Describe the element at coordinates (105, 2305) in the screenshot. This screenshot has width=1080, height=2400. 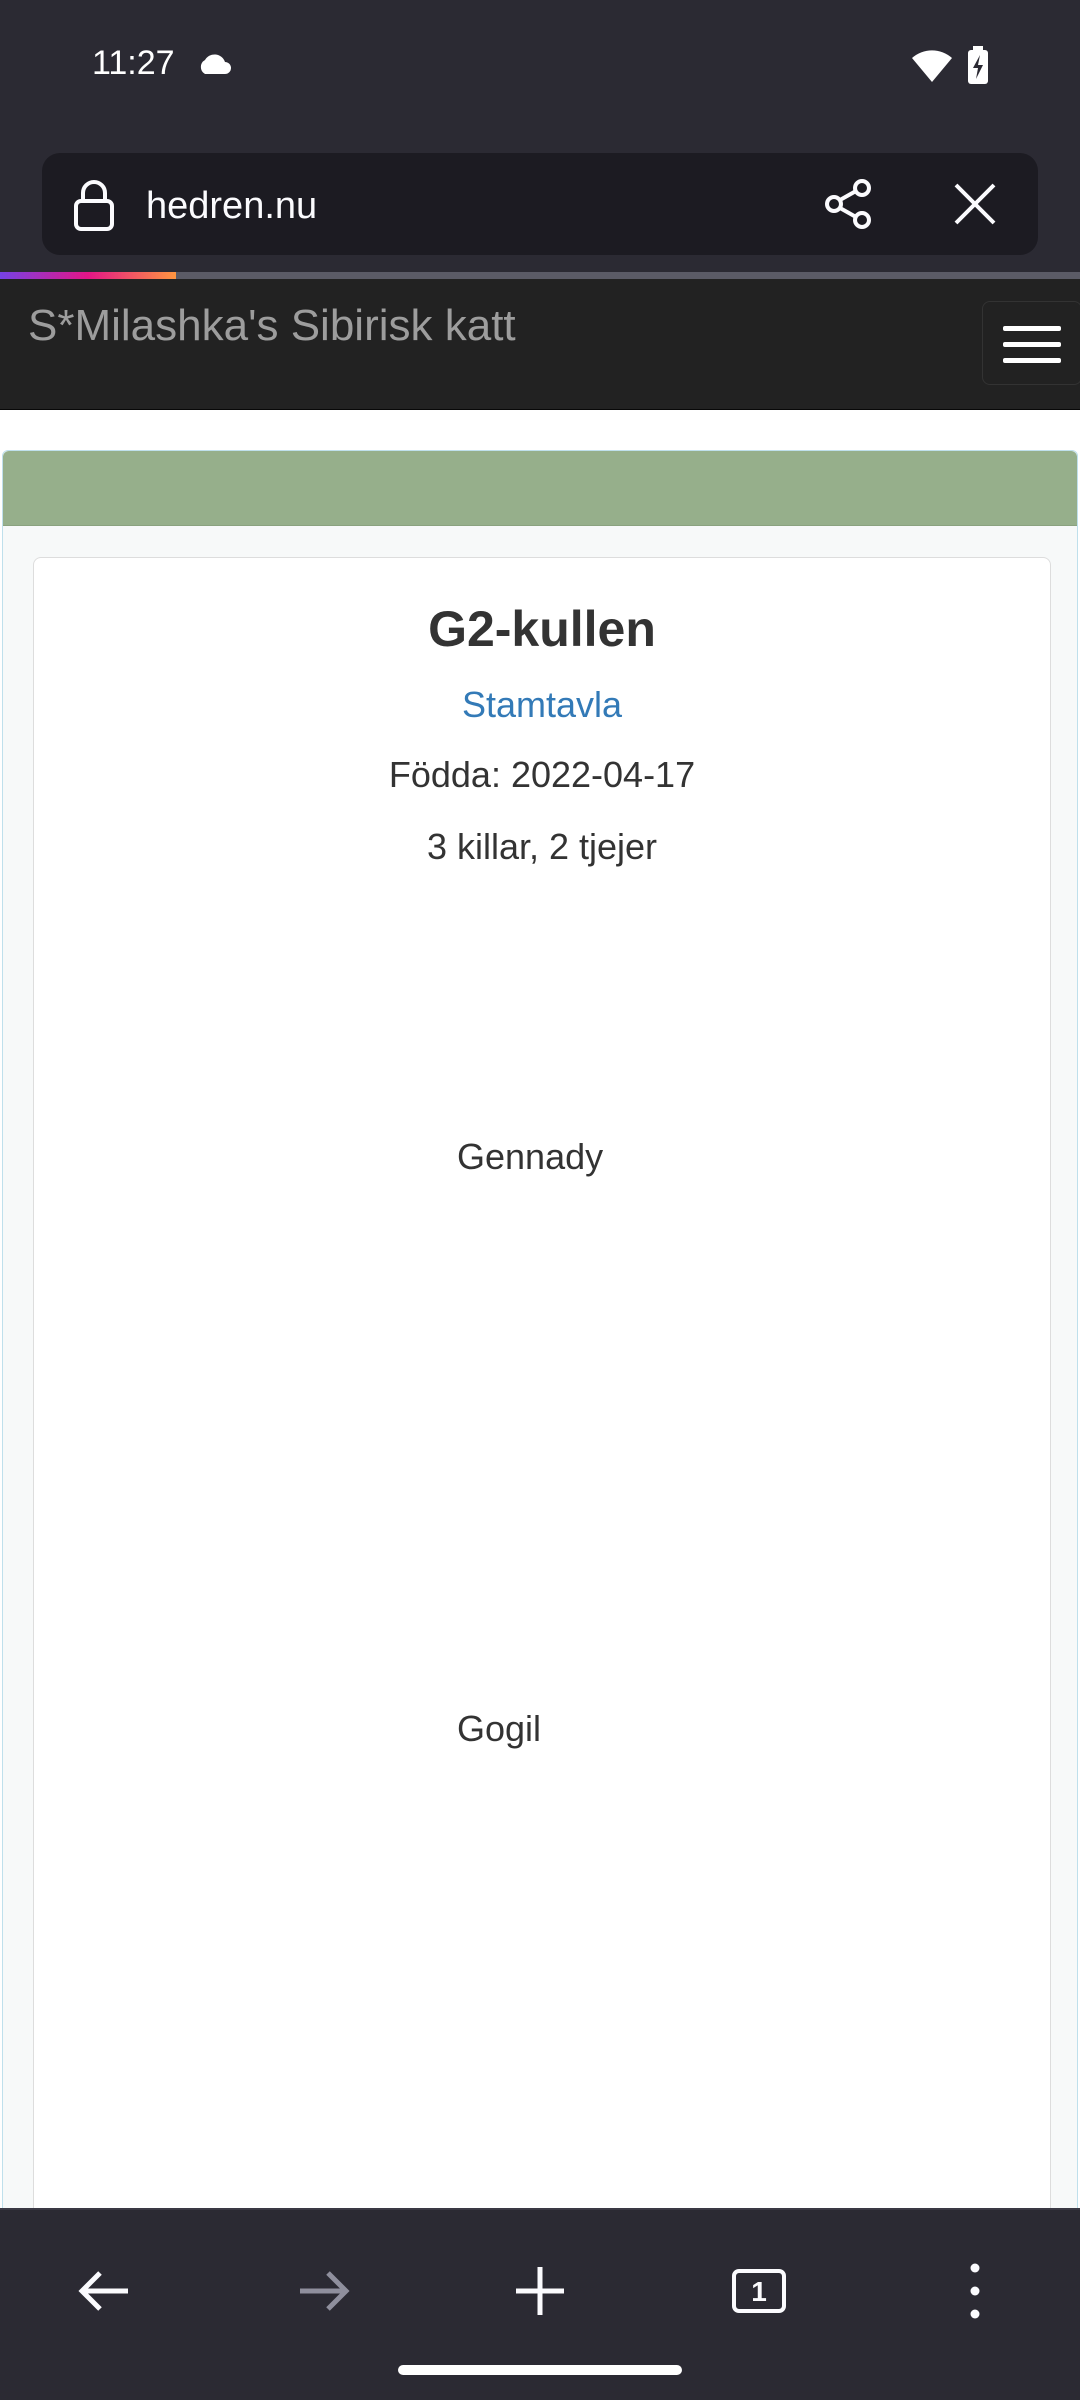
I see `back-arrow-icon` at that location.